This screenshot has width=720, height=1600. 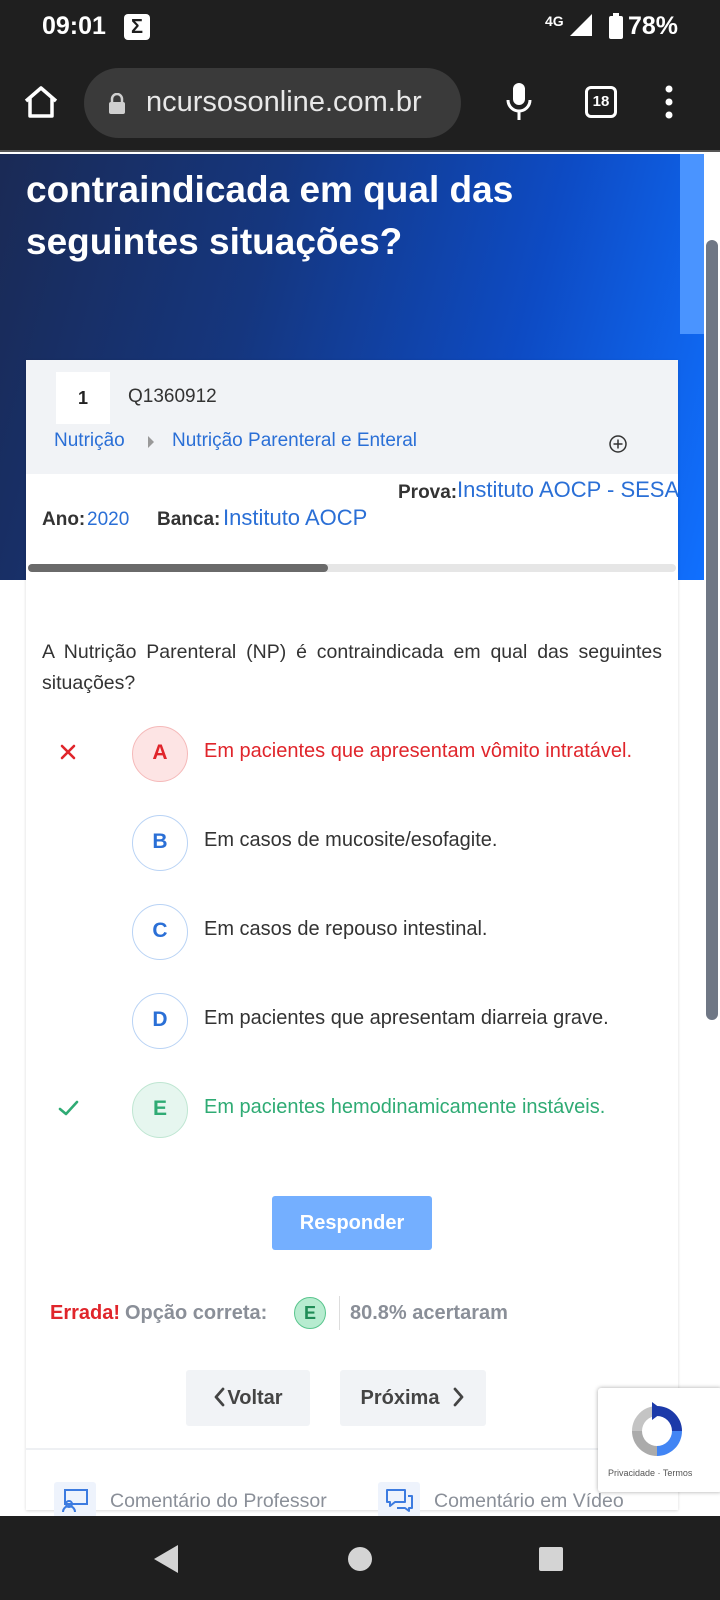 I want to click on question-id: Q1360912, so click(x=172, y=396).